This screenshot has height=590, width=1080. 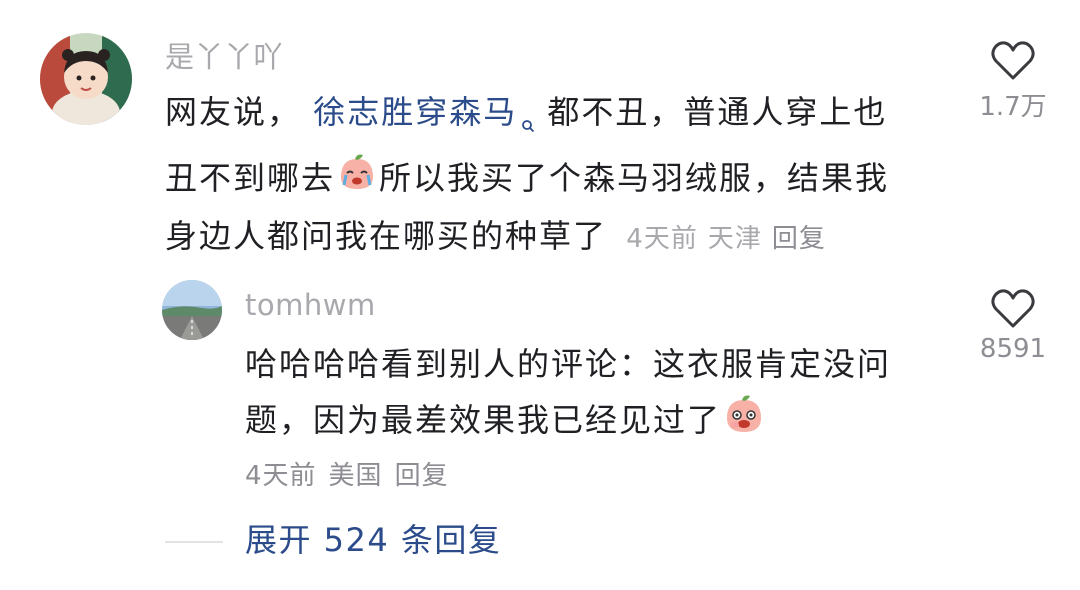 I want to click on comment-text: 都不丑，普通人穿上也, so click(x=717, y=112).